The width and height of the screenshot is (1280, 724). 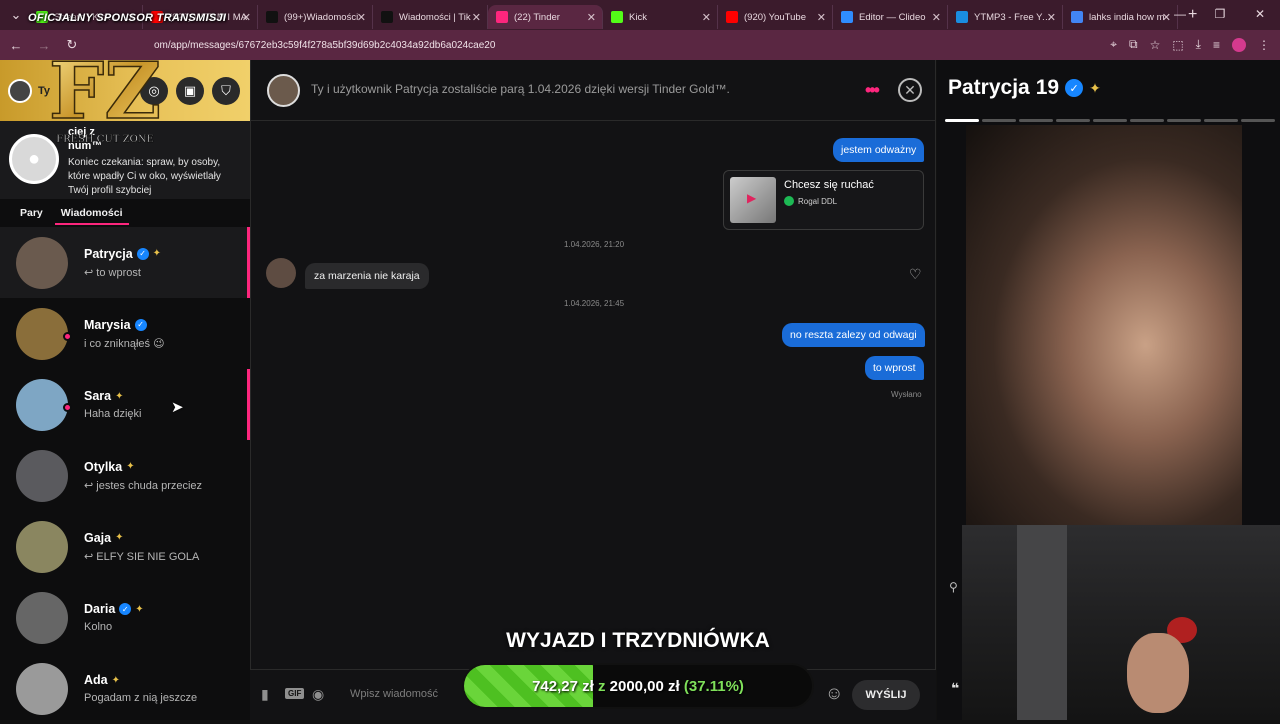 I want to click on spotify-share-card: Chcesz się ruchać Rogal DDL, so click(x=823, y=200).